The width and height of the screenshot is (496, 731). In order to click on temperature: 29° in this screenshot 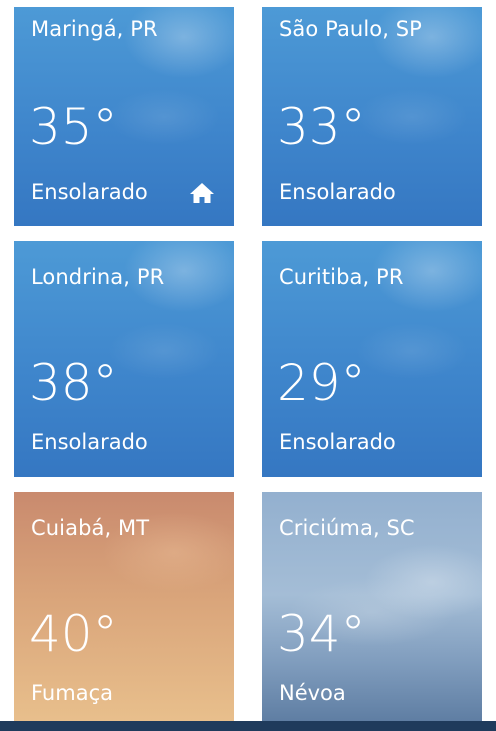, I will do `click(321, 383)`.